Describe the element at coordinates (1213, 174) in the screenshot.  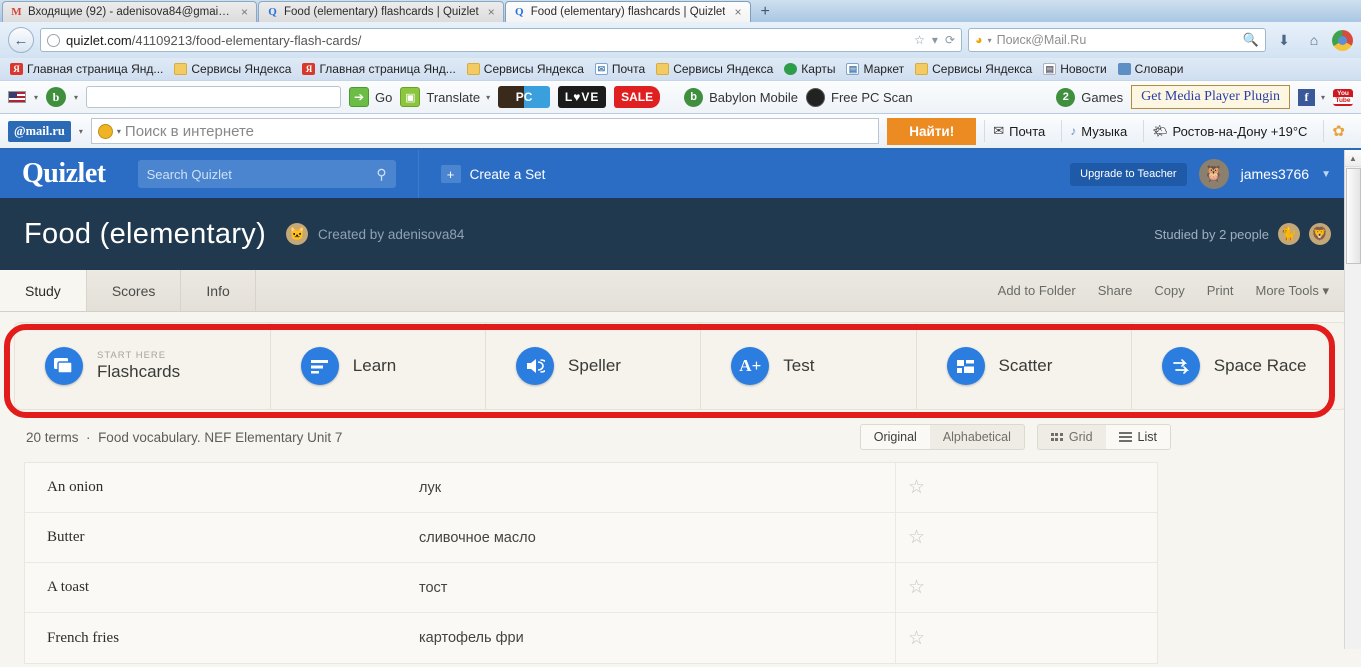
I see `avatar: 🦉` at that location.